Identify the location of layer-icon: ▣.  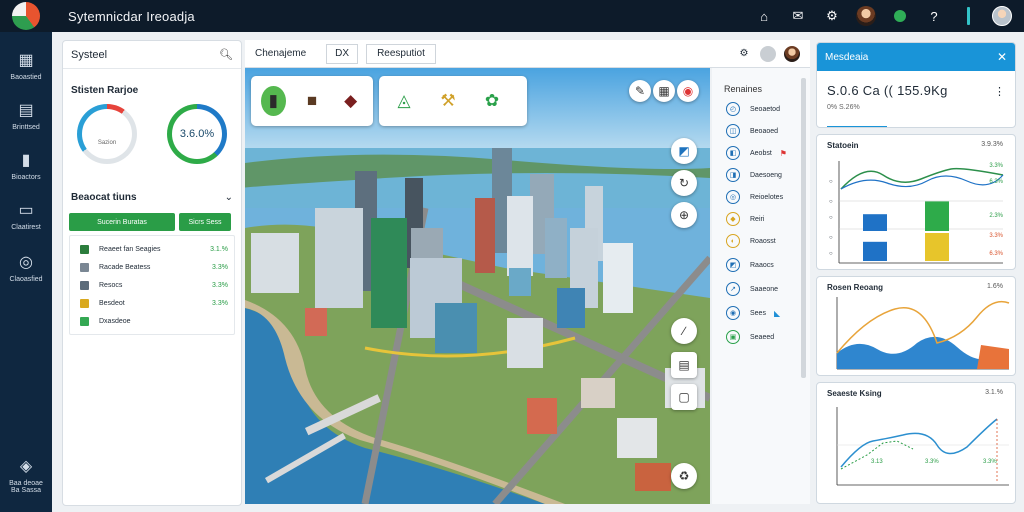
(733, 337).